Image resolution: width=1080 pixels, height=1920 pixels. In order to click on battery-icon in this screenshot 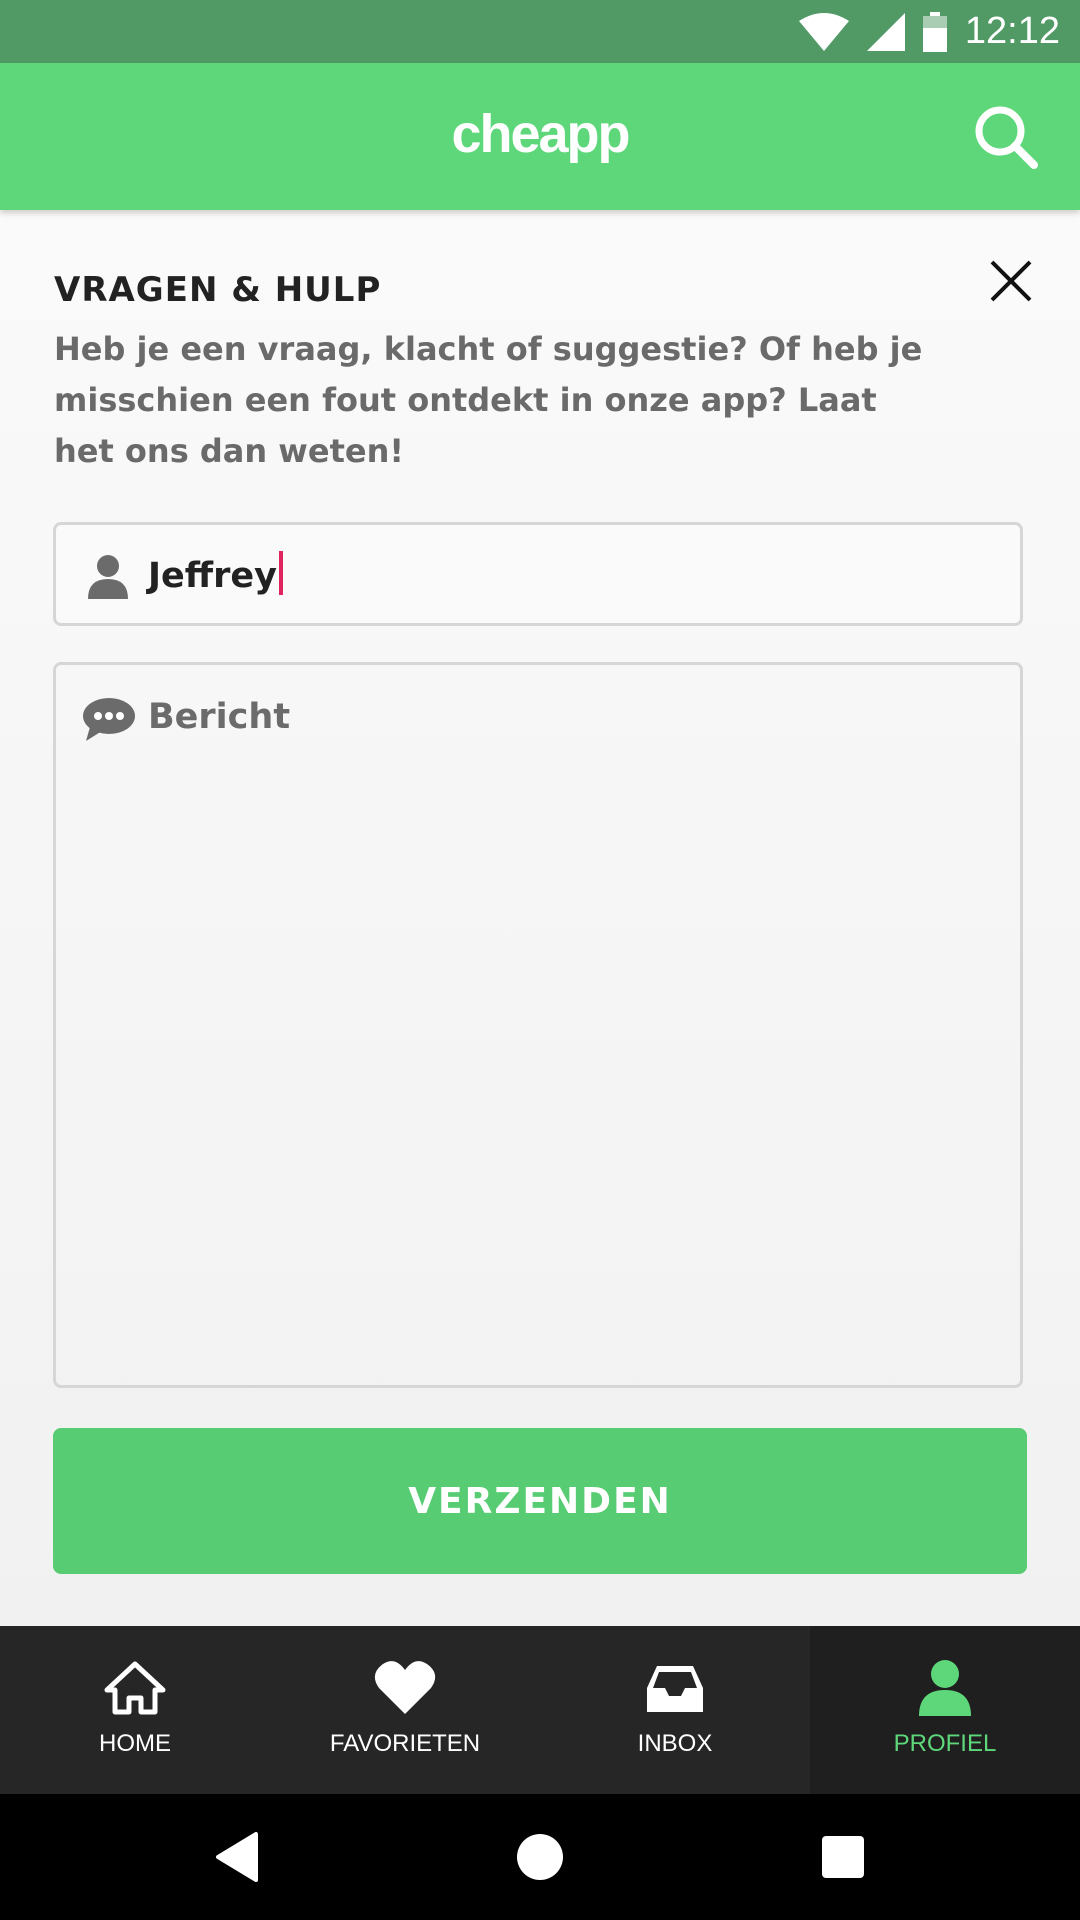, I will do `click(934, 31)`.